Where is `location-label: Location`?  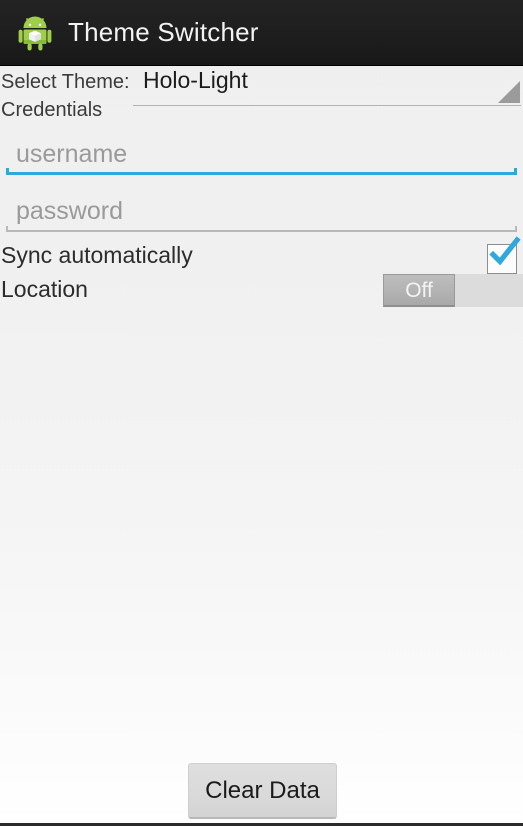
location-label: Location is located at coordinates (44, 289).